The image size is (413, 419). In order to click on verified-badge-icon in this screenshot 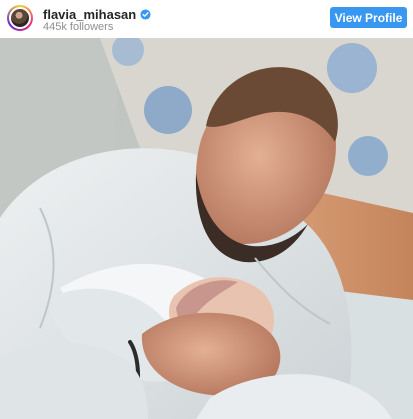, I will do `click(145, 14)`.